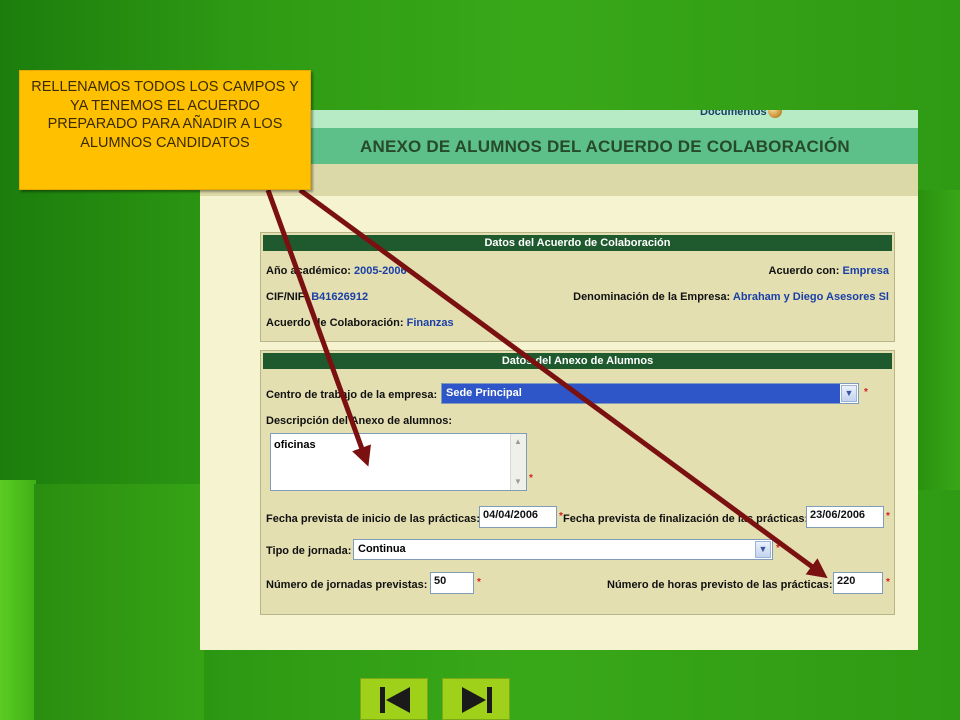 Image resolution: width=960 pixels, height=720 pixels. What do you see at coordinates (287, 297) in the screenshot?
I see `cif-label: CIF/NIF:` at bounding box center [287, 297].